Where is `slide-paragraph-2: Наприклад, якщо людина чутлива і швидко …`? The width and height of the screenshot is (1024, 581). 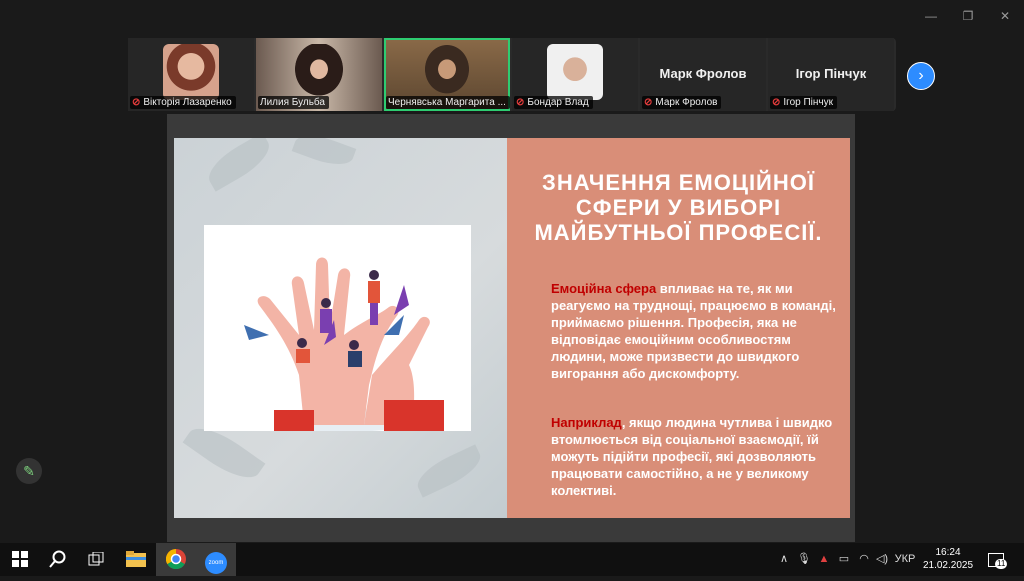 slide-paragraph-2: Наприклад, якщо людина чутлива і швидко … is located at coordinates (692, 456).